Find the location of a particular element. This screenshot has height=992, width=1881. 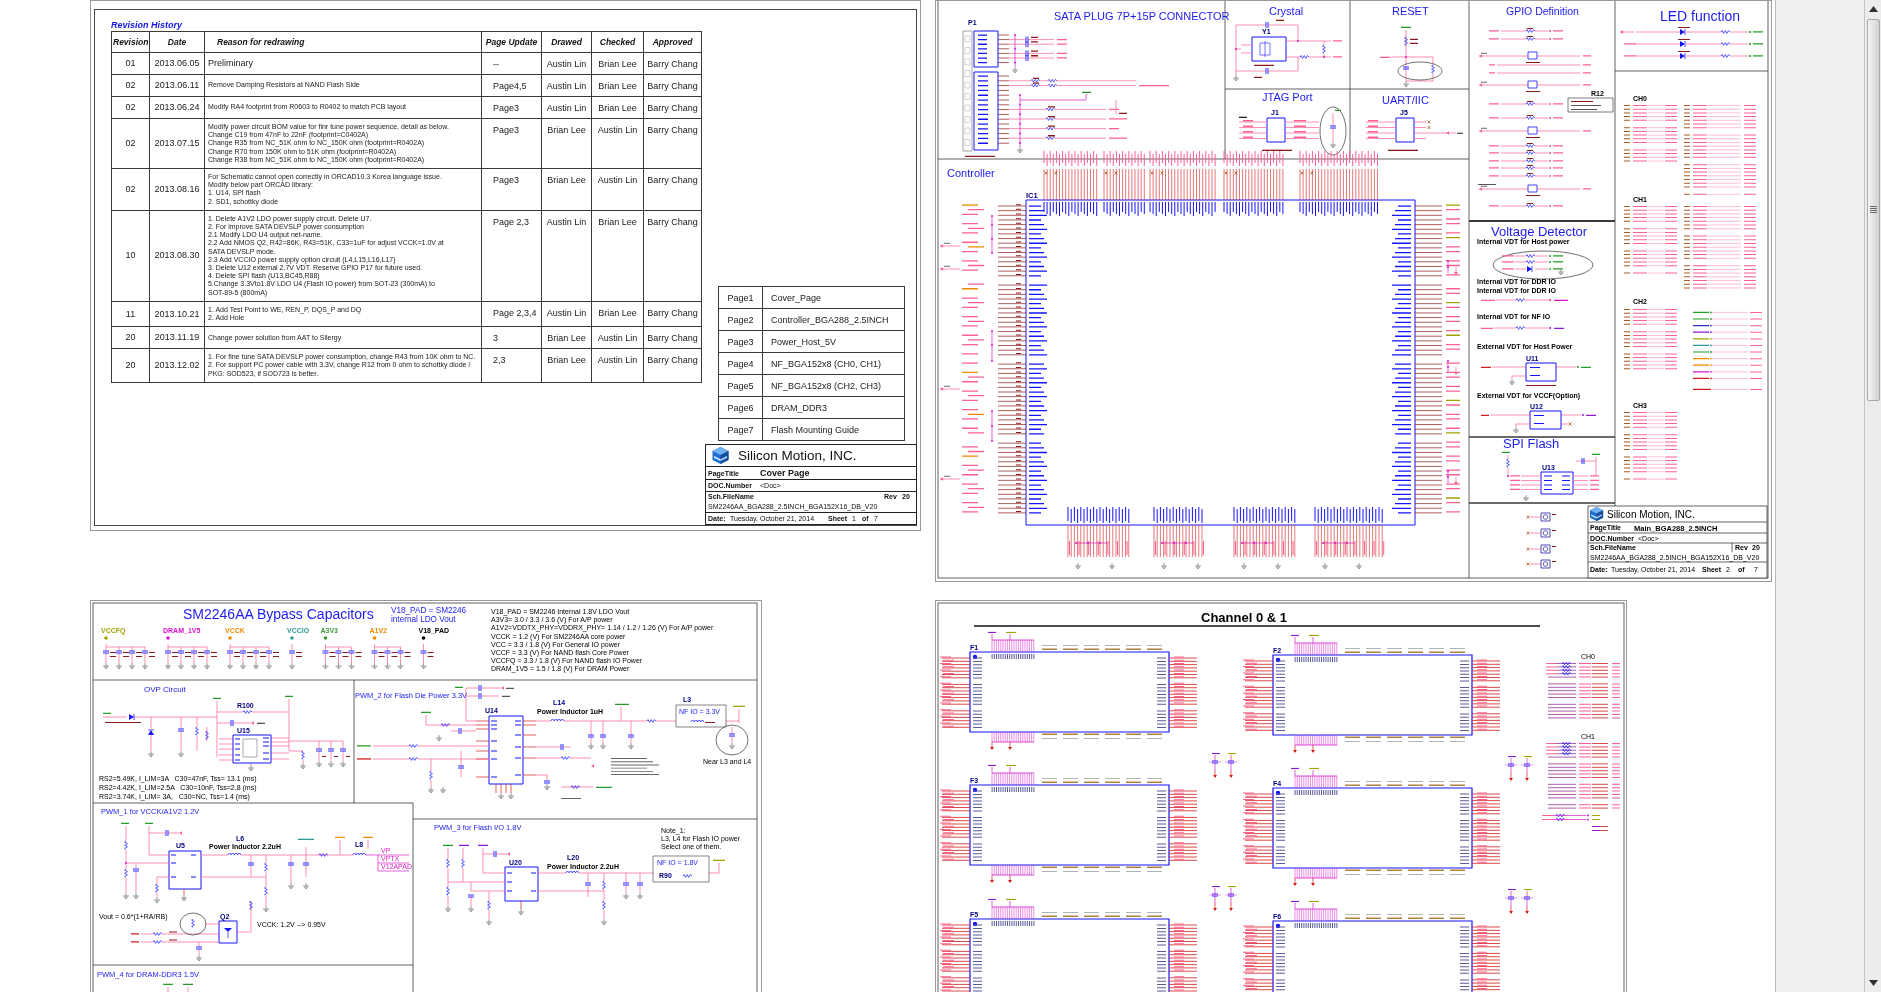

column-header: Revision is located at coordinates (130, 42).